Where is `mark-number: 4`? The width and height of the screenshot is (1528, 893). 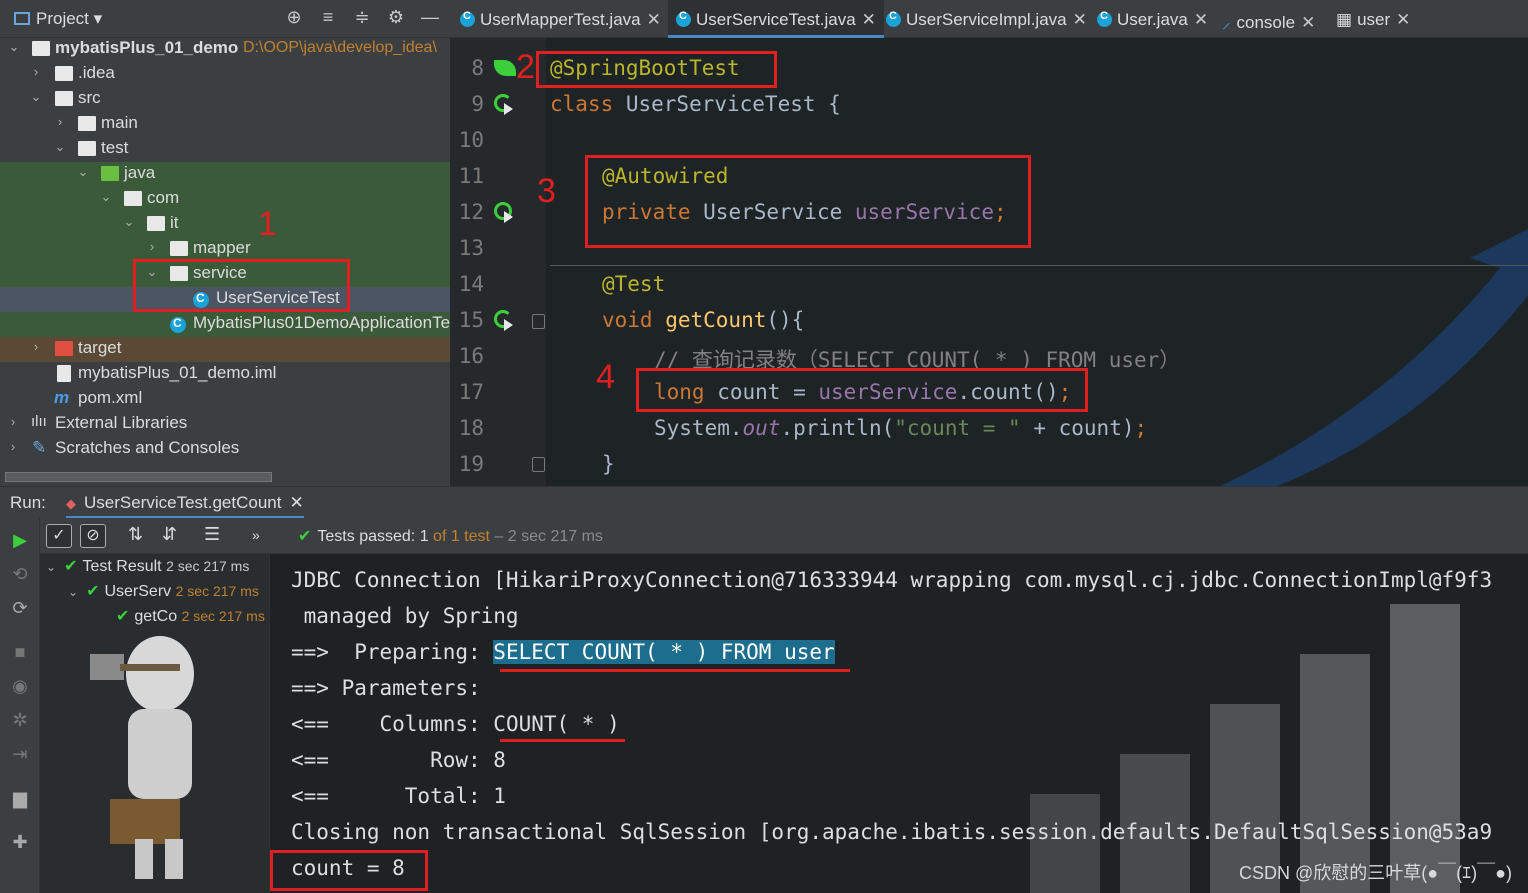 mark-number: 4 is located at coordinates (605, 377).